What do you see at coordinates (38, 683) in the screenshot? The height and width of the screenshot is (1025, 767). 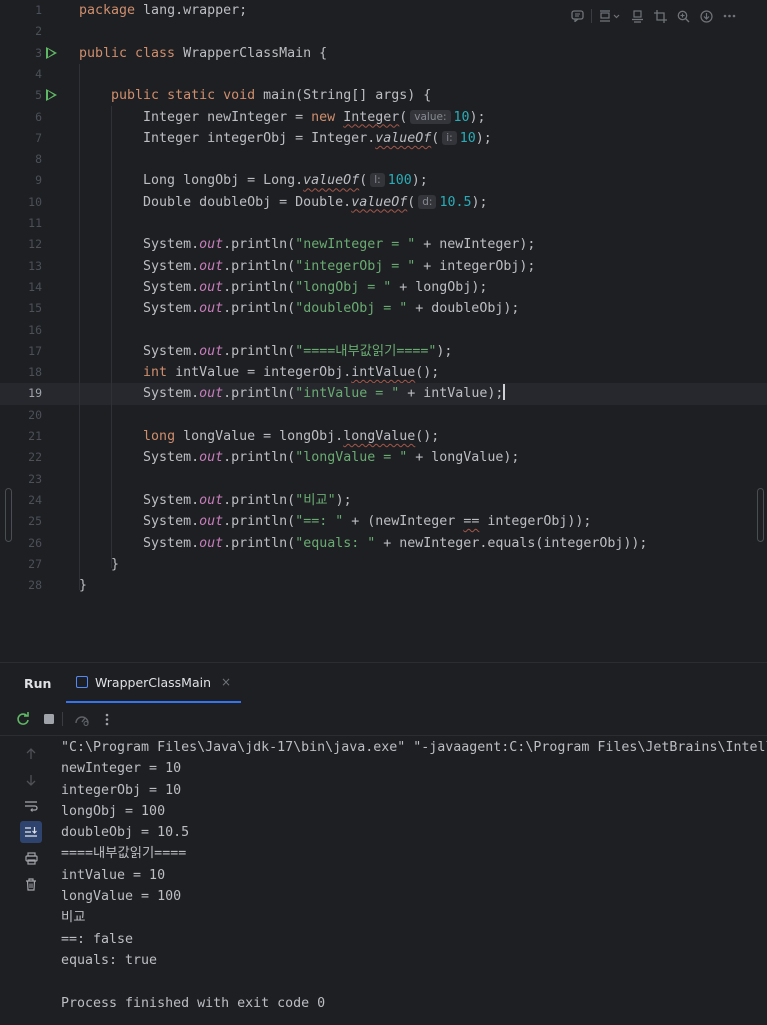 I see `run-panel-title: Run` at bounding box center [38, 683].